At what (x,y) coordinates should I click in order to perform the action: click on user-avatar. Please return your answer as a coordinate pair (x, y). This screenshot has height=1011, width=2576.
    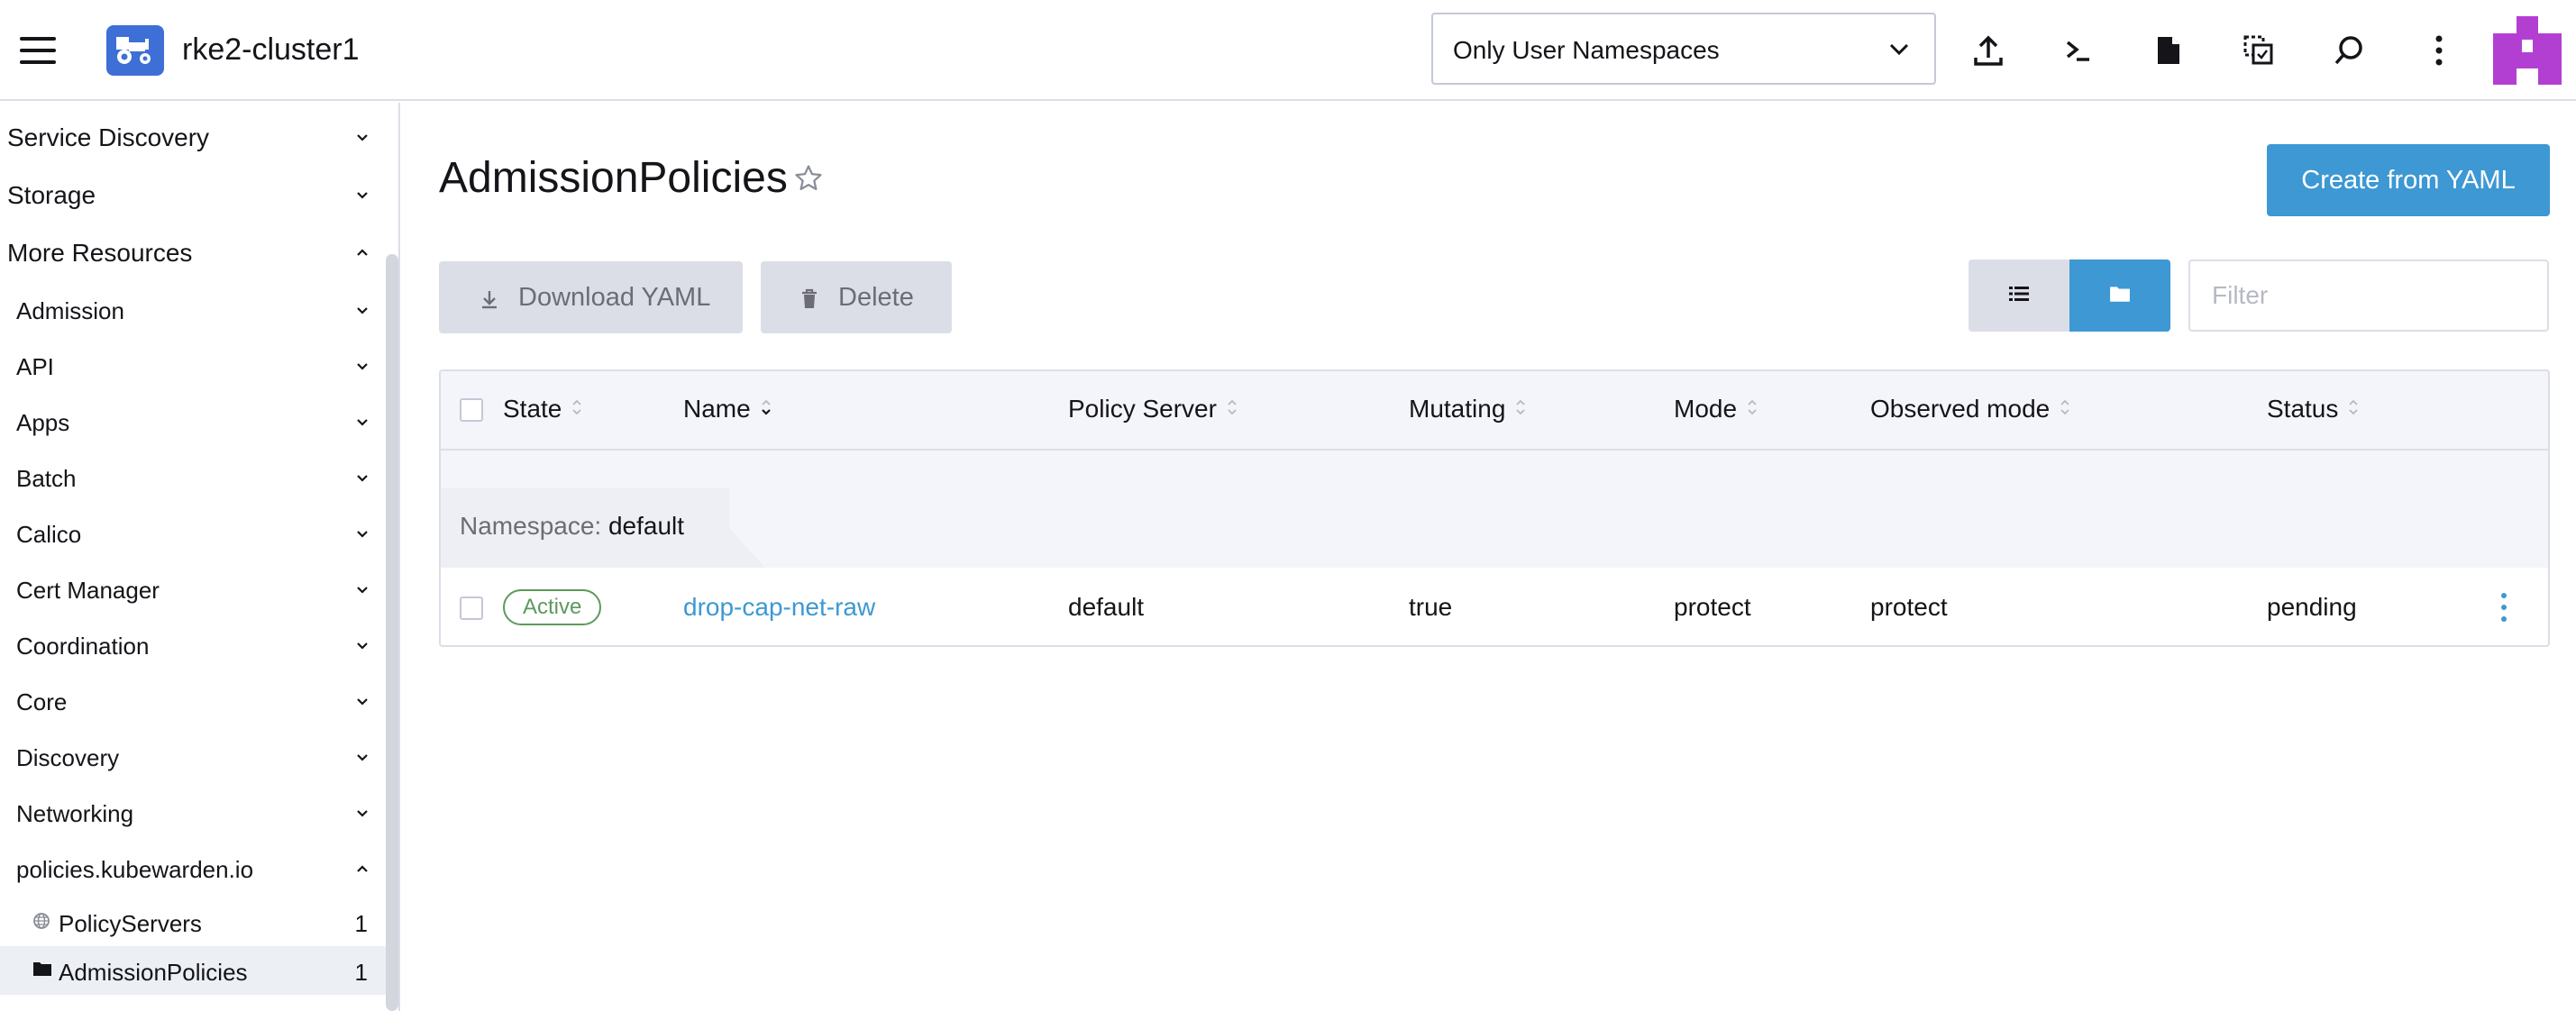
    Looking at the image, I should click on (2527, 50).